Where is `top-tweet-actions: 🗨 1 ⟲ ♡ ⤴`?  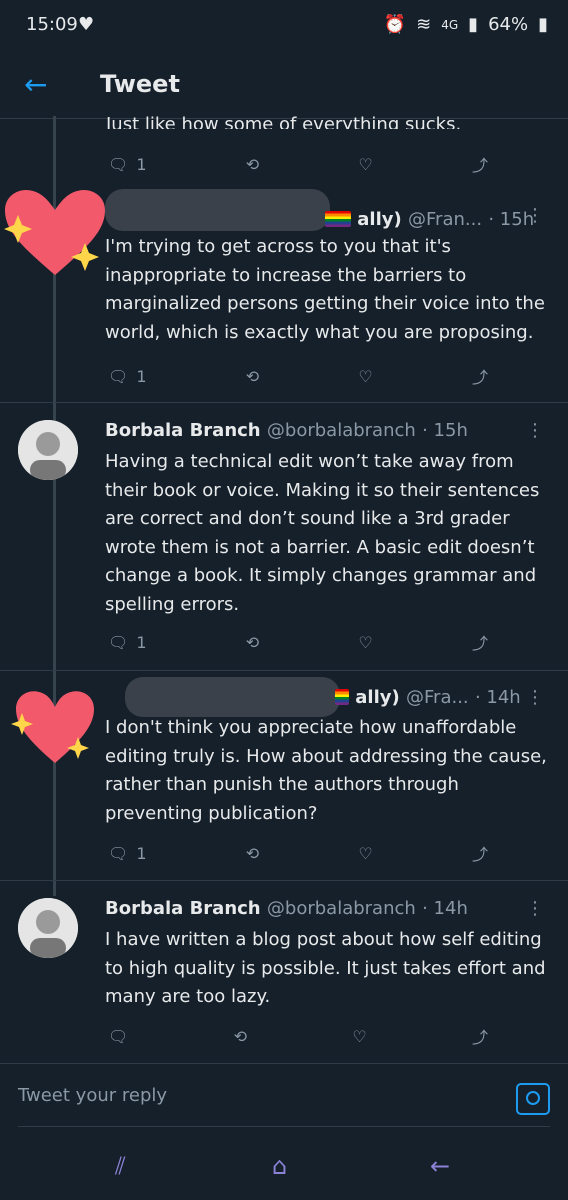
top-tweet-actions: 🗨 1 ⟲ ♡ ⤴ is located at coordinates (298, 164).